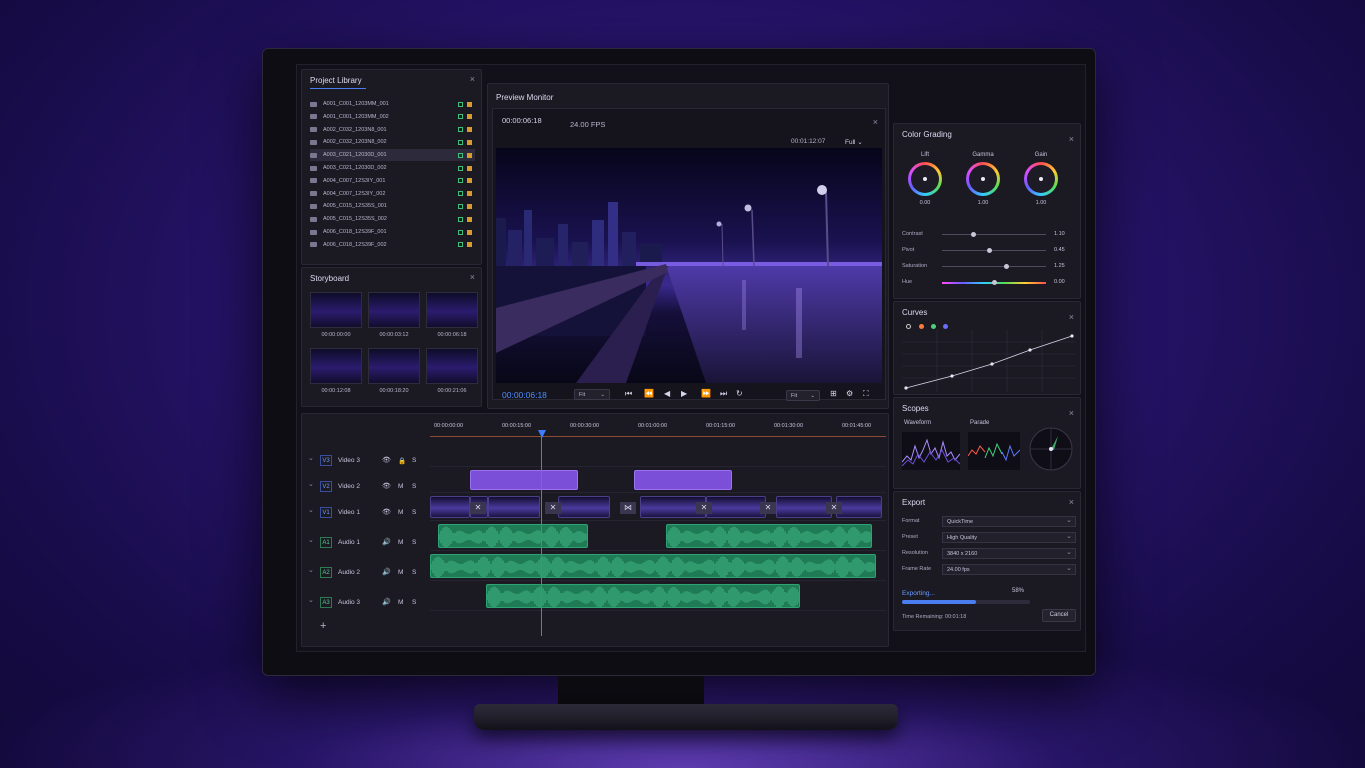  I want to click on library-item: A006_C018_12S39F_001, so click(392, 232).